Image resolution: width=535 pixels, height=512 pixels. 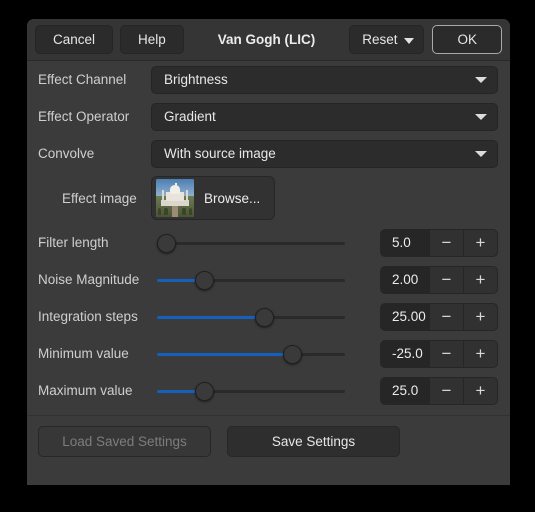 I want to click on filter-length-increment-button: +, so click(x=480, y=242).